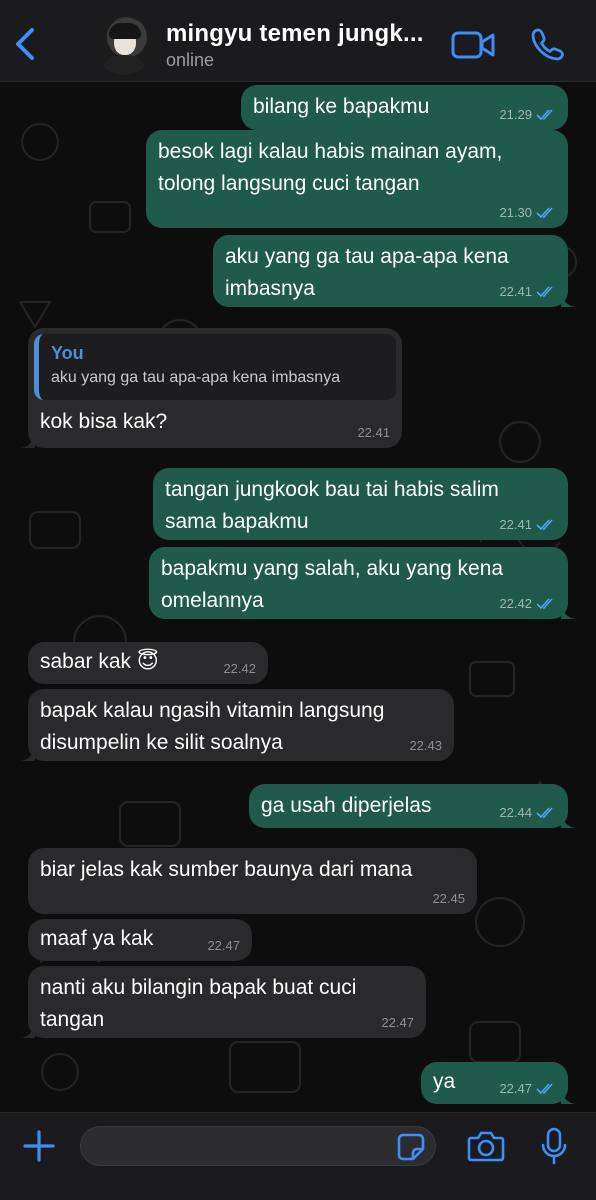 This screenshot has height=1200, width=596. Describe the element at coordinates (473, 45) in the screenshot. I see `video-camera-icon` at that location.